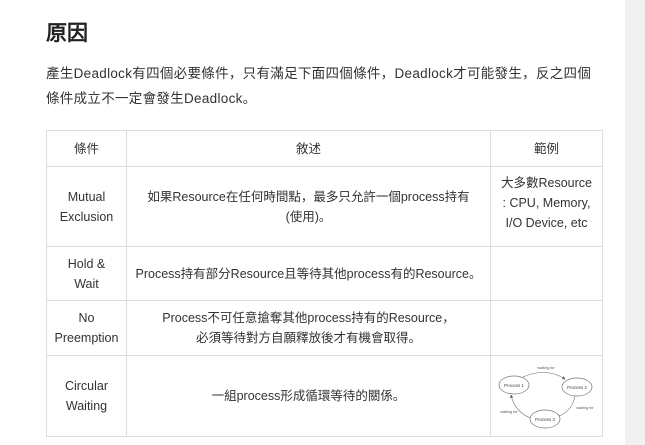  Describe the element at coordinates (308, 338) in the screenshot. I see `description-line: 必須等待對方自願釋放後才有機會取得。` at that location.